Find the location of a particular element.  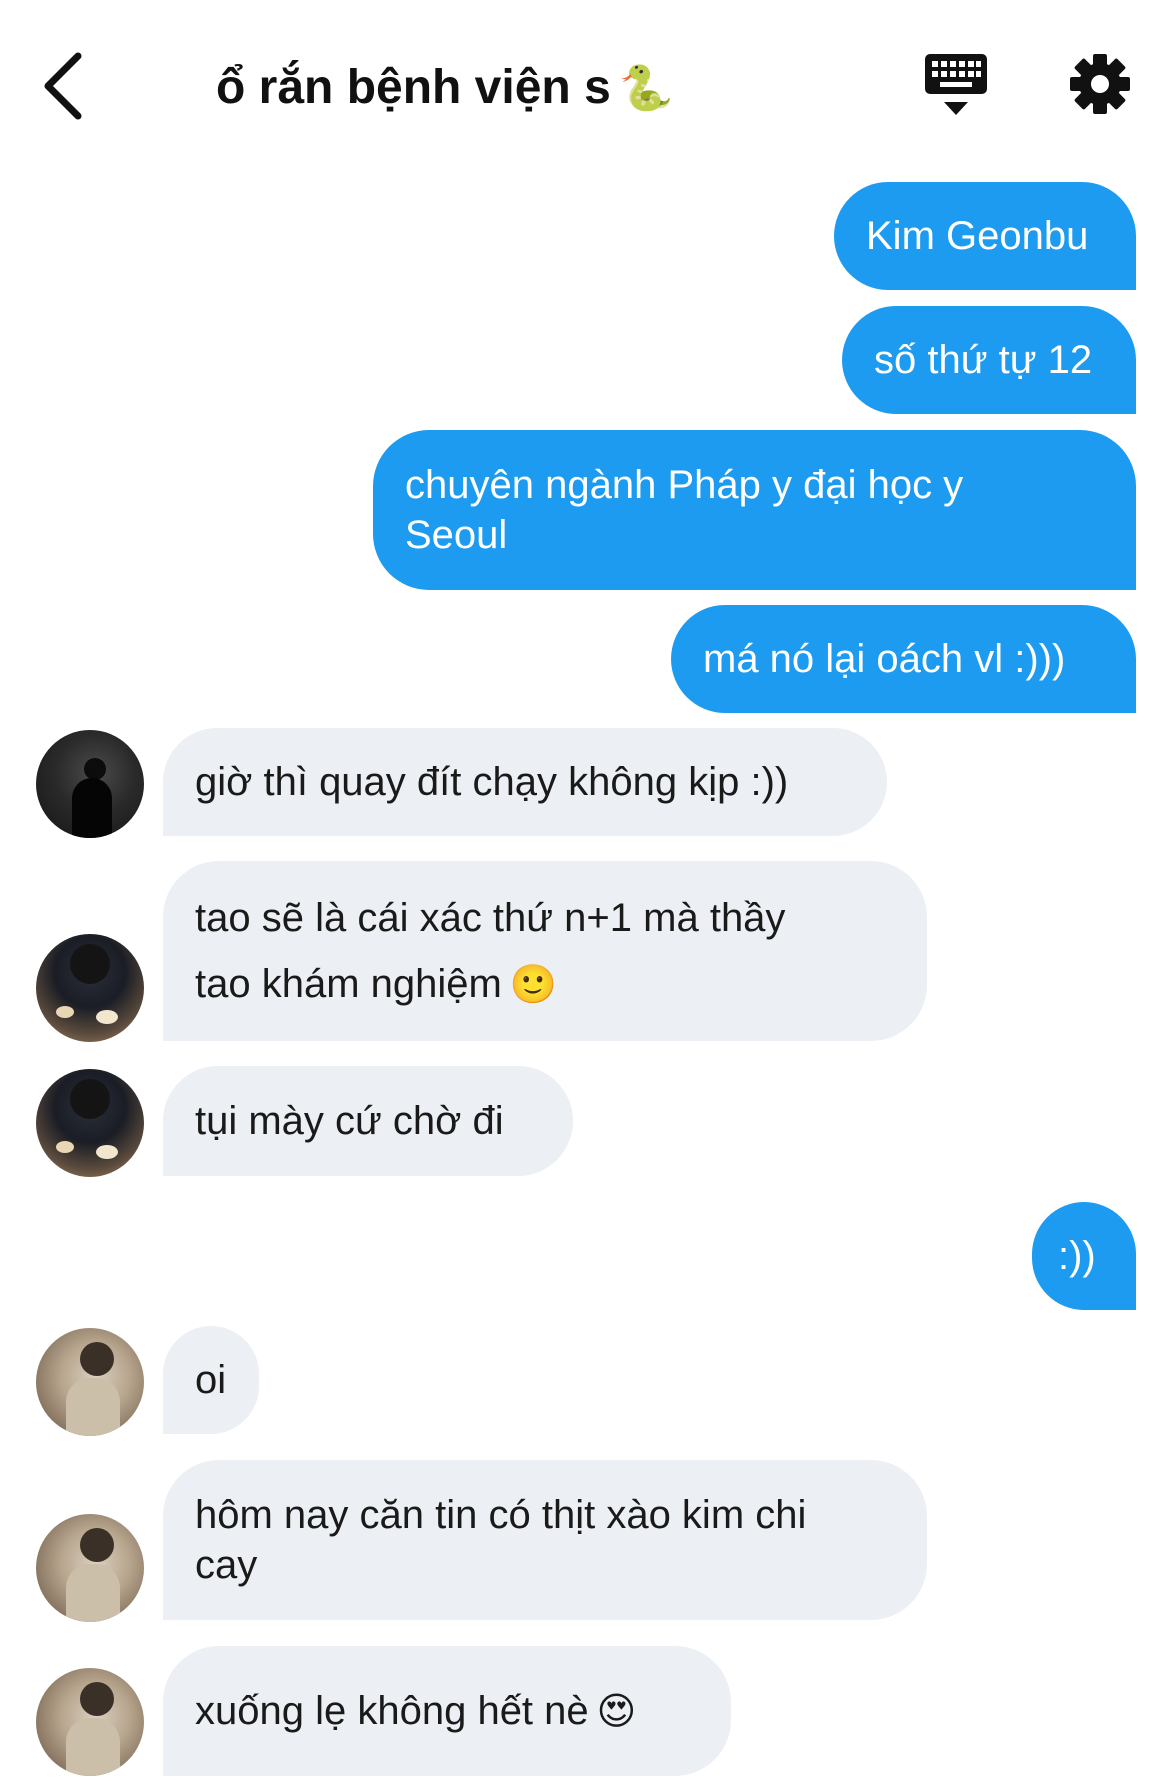

chat-title: ổ rắn bệnh viện s 🐍 is located at coordinates (445, 88).